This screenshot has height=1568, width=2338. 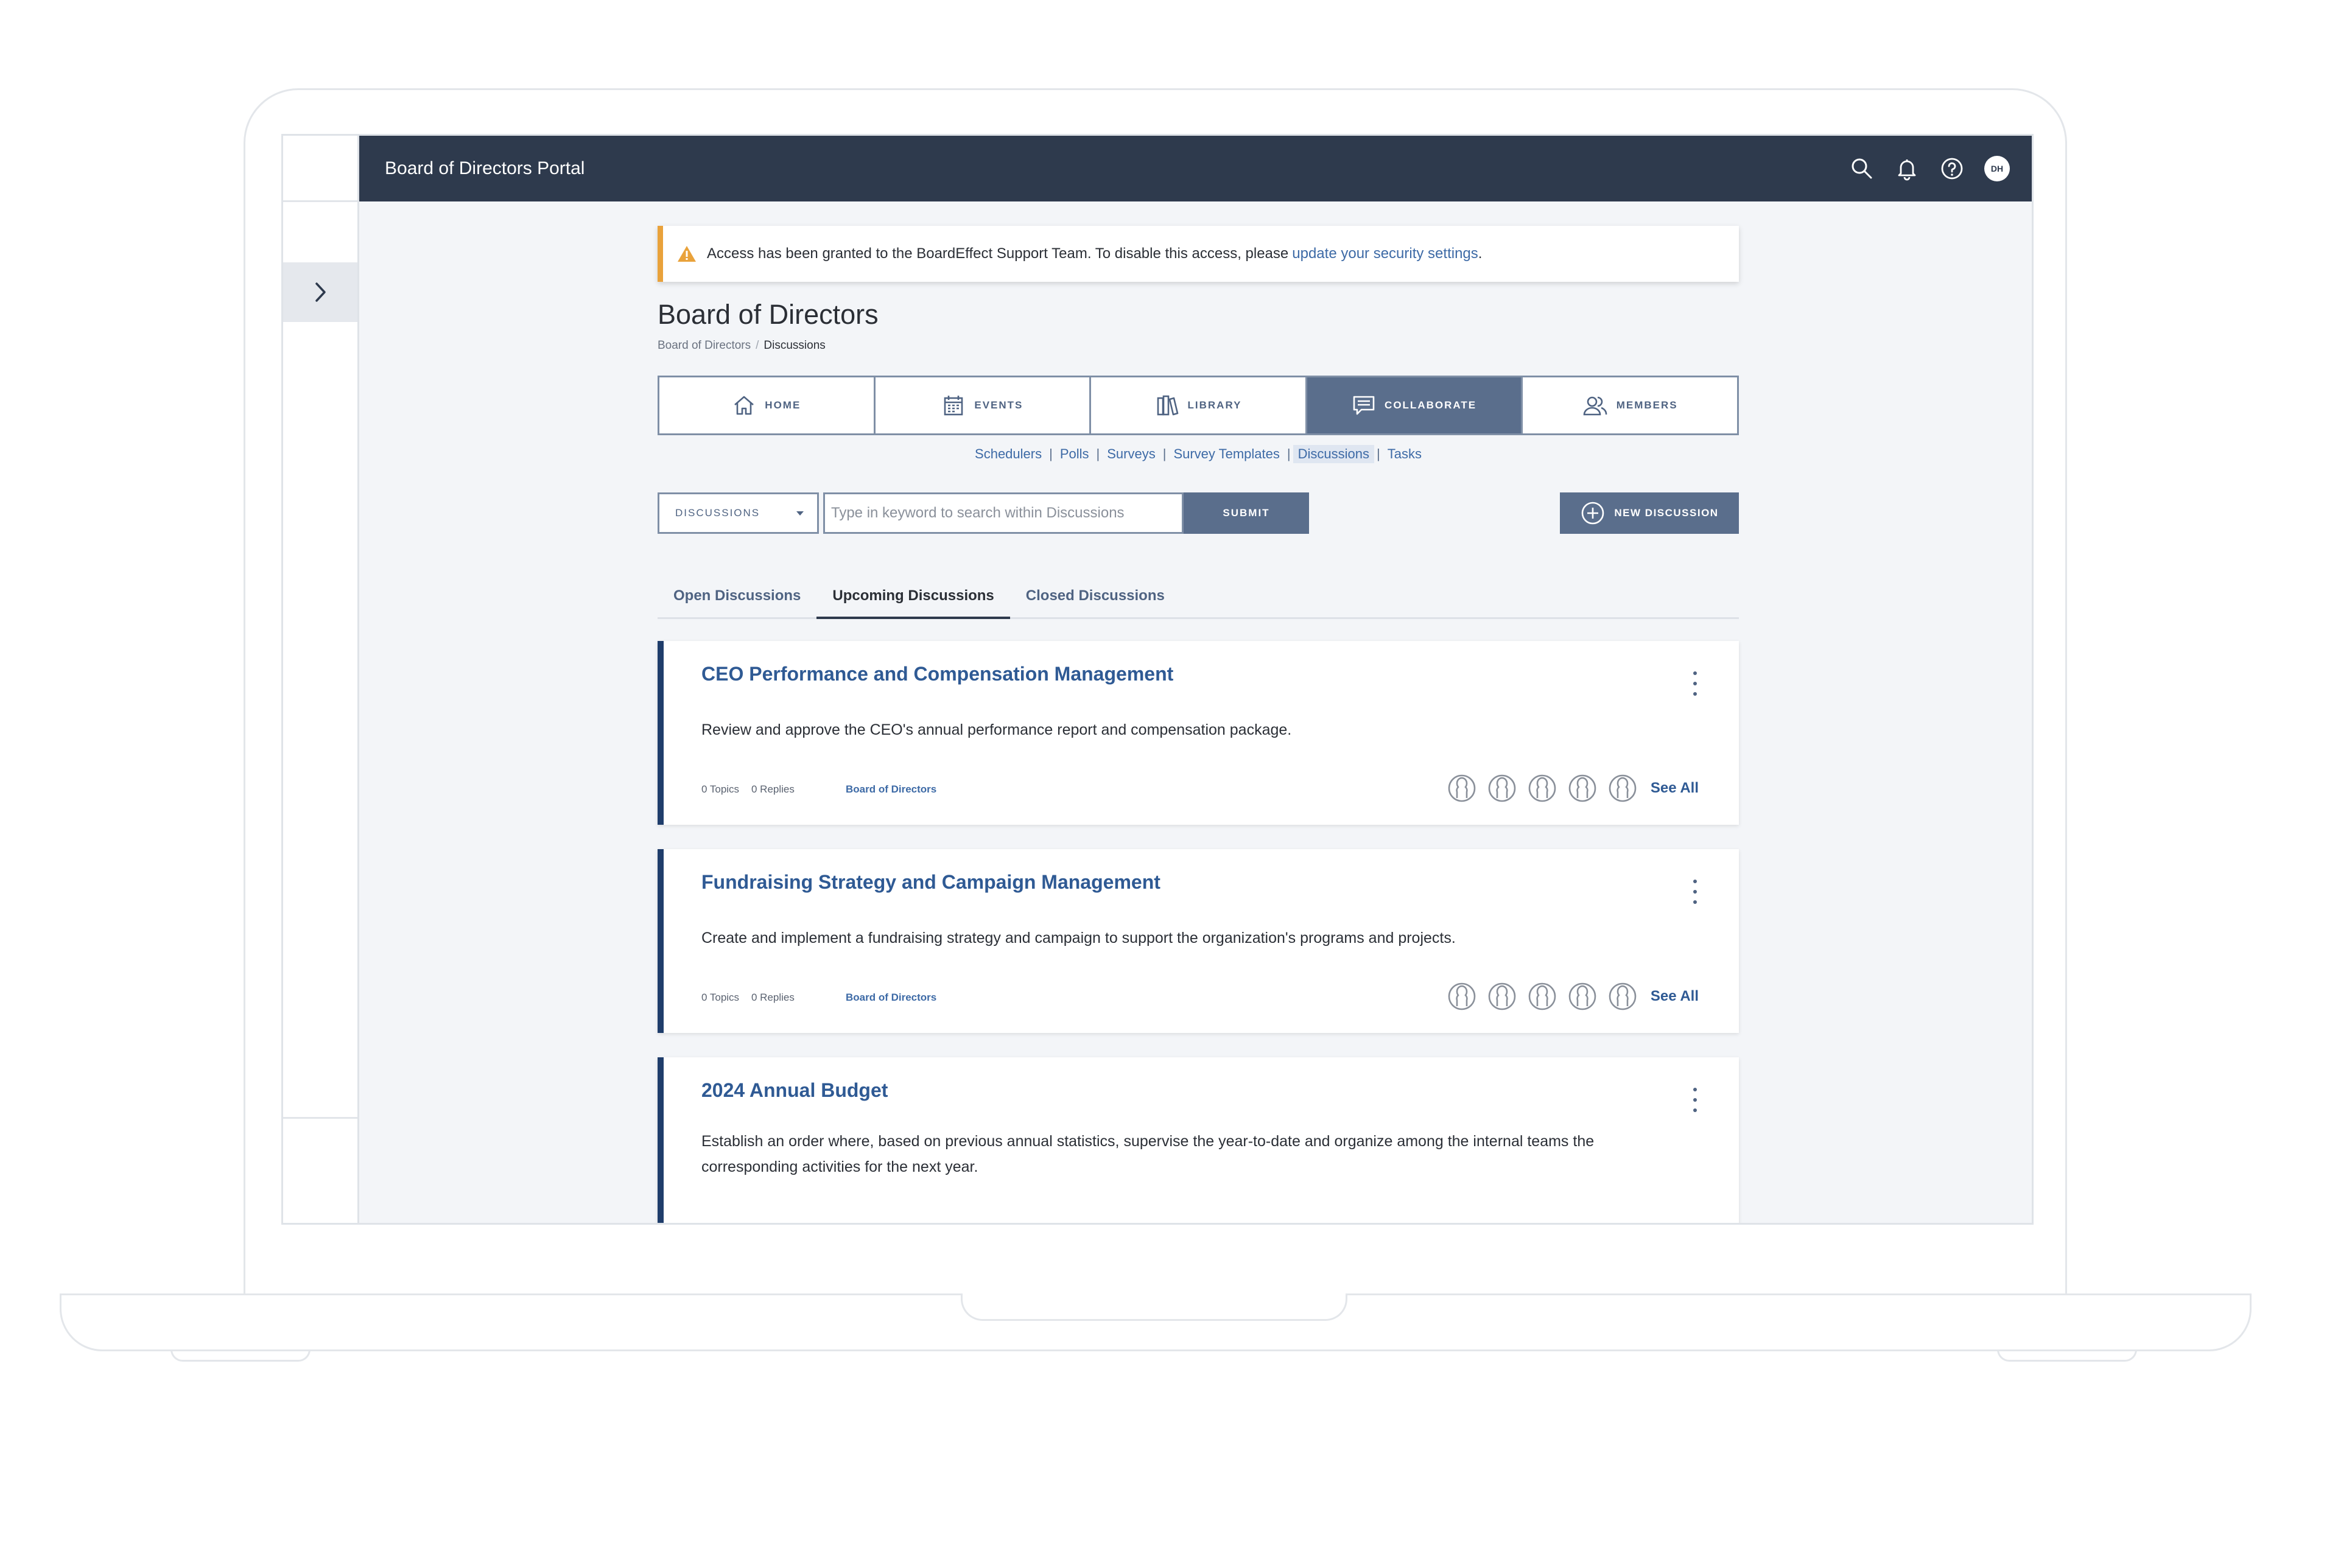 What do you see at coordinates (717, 513) in the screenshot?
I see `select-value: DISCUSSIONS` at bounding box center [717, 513].